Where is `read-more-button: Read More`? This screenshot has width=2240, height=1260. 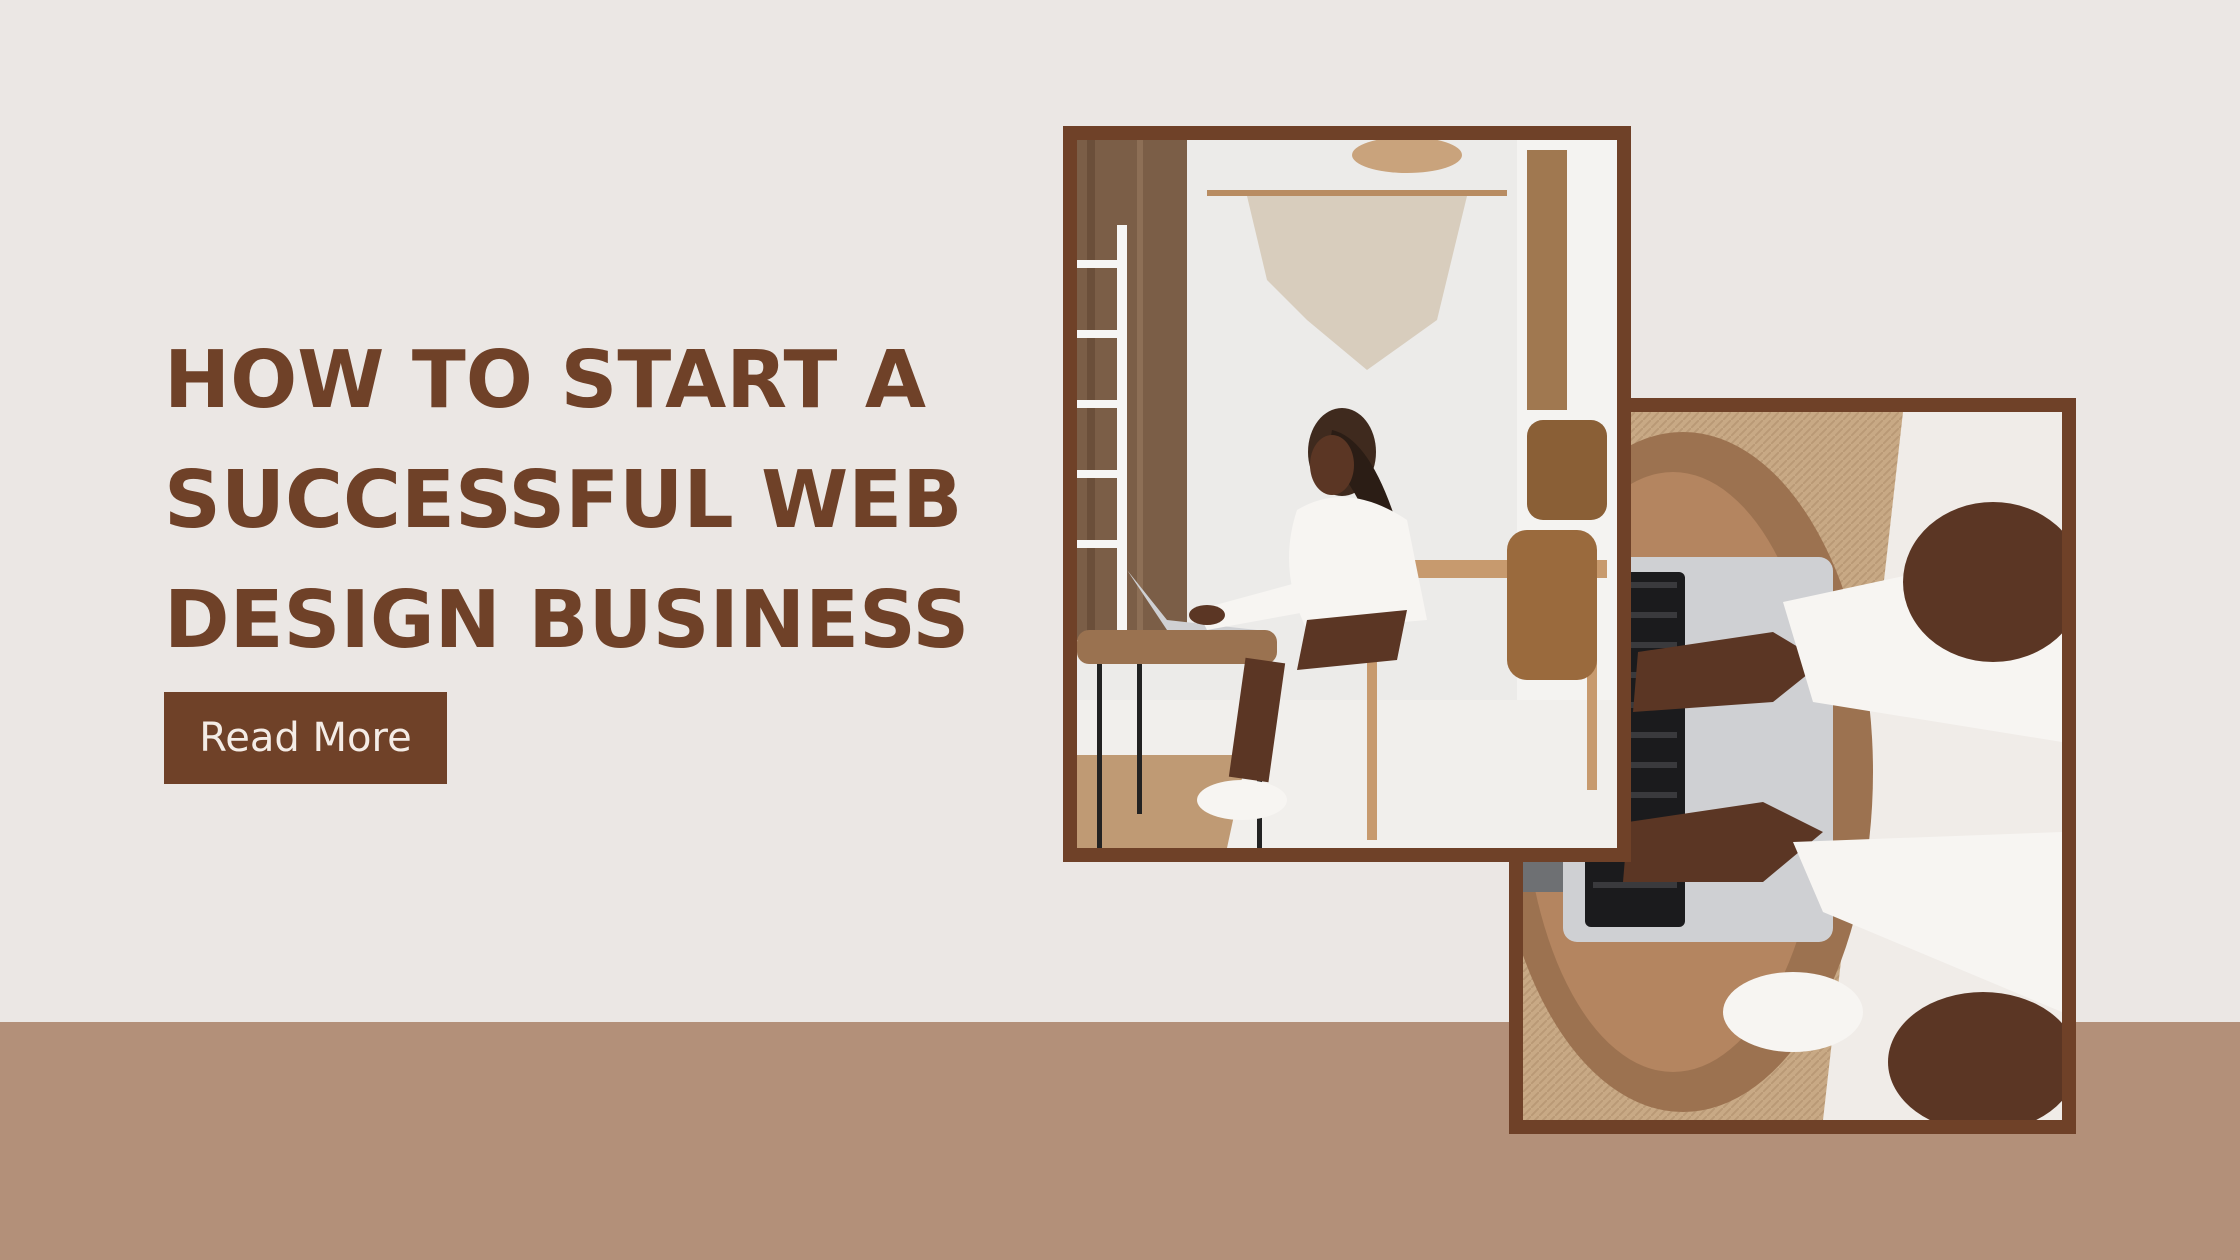
read-more-button: Read More is located at coordinates (305, 738).